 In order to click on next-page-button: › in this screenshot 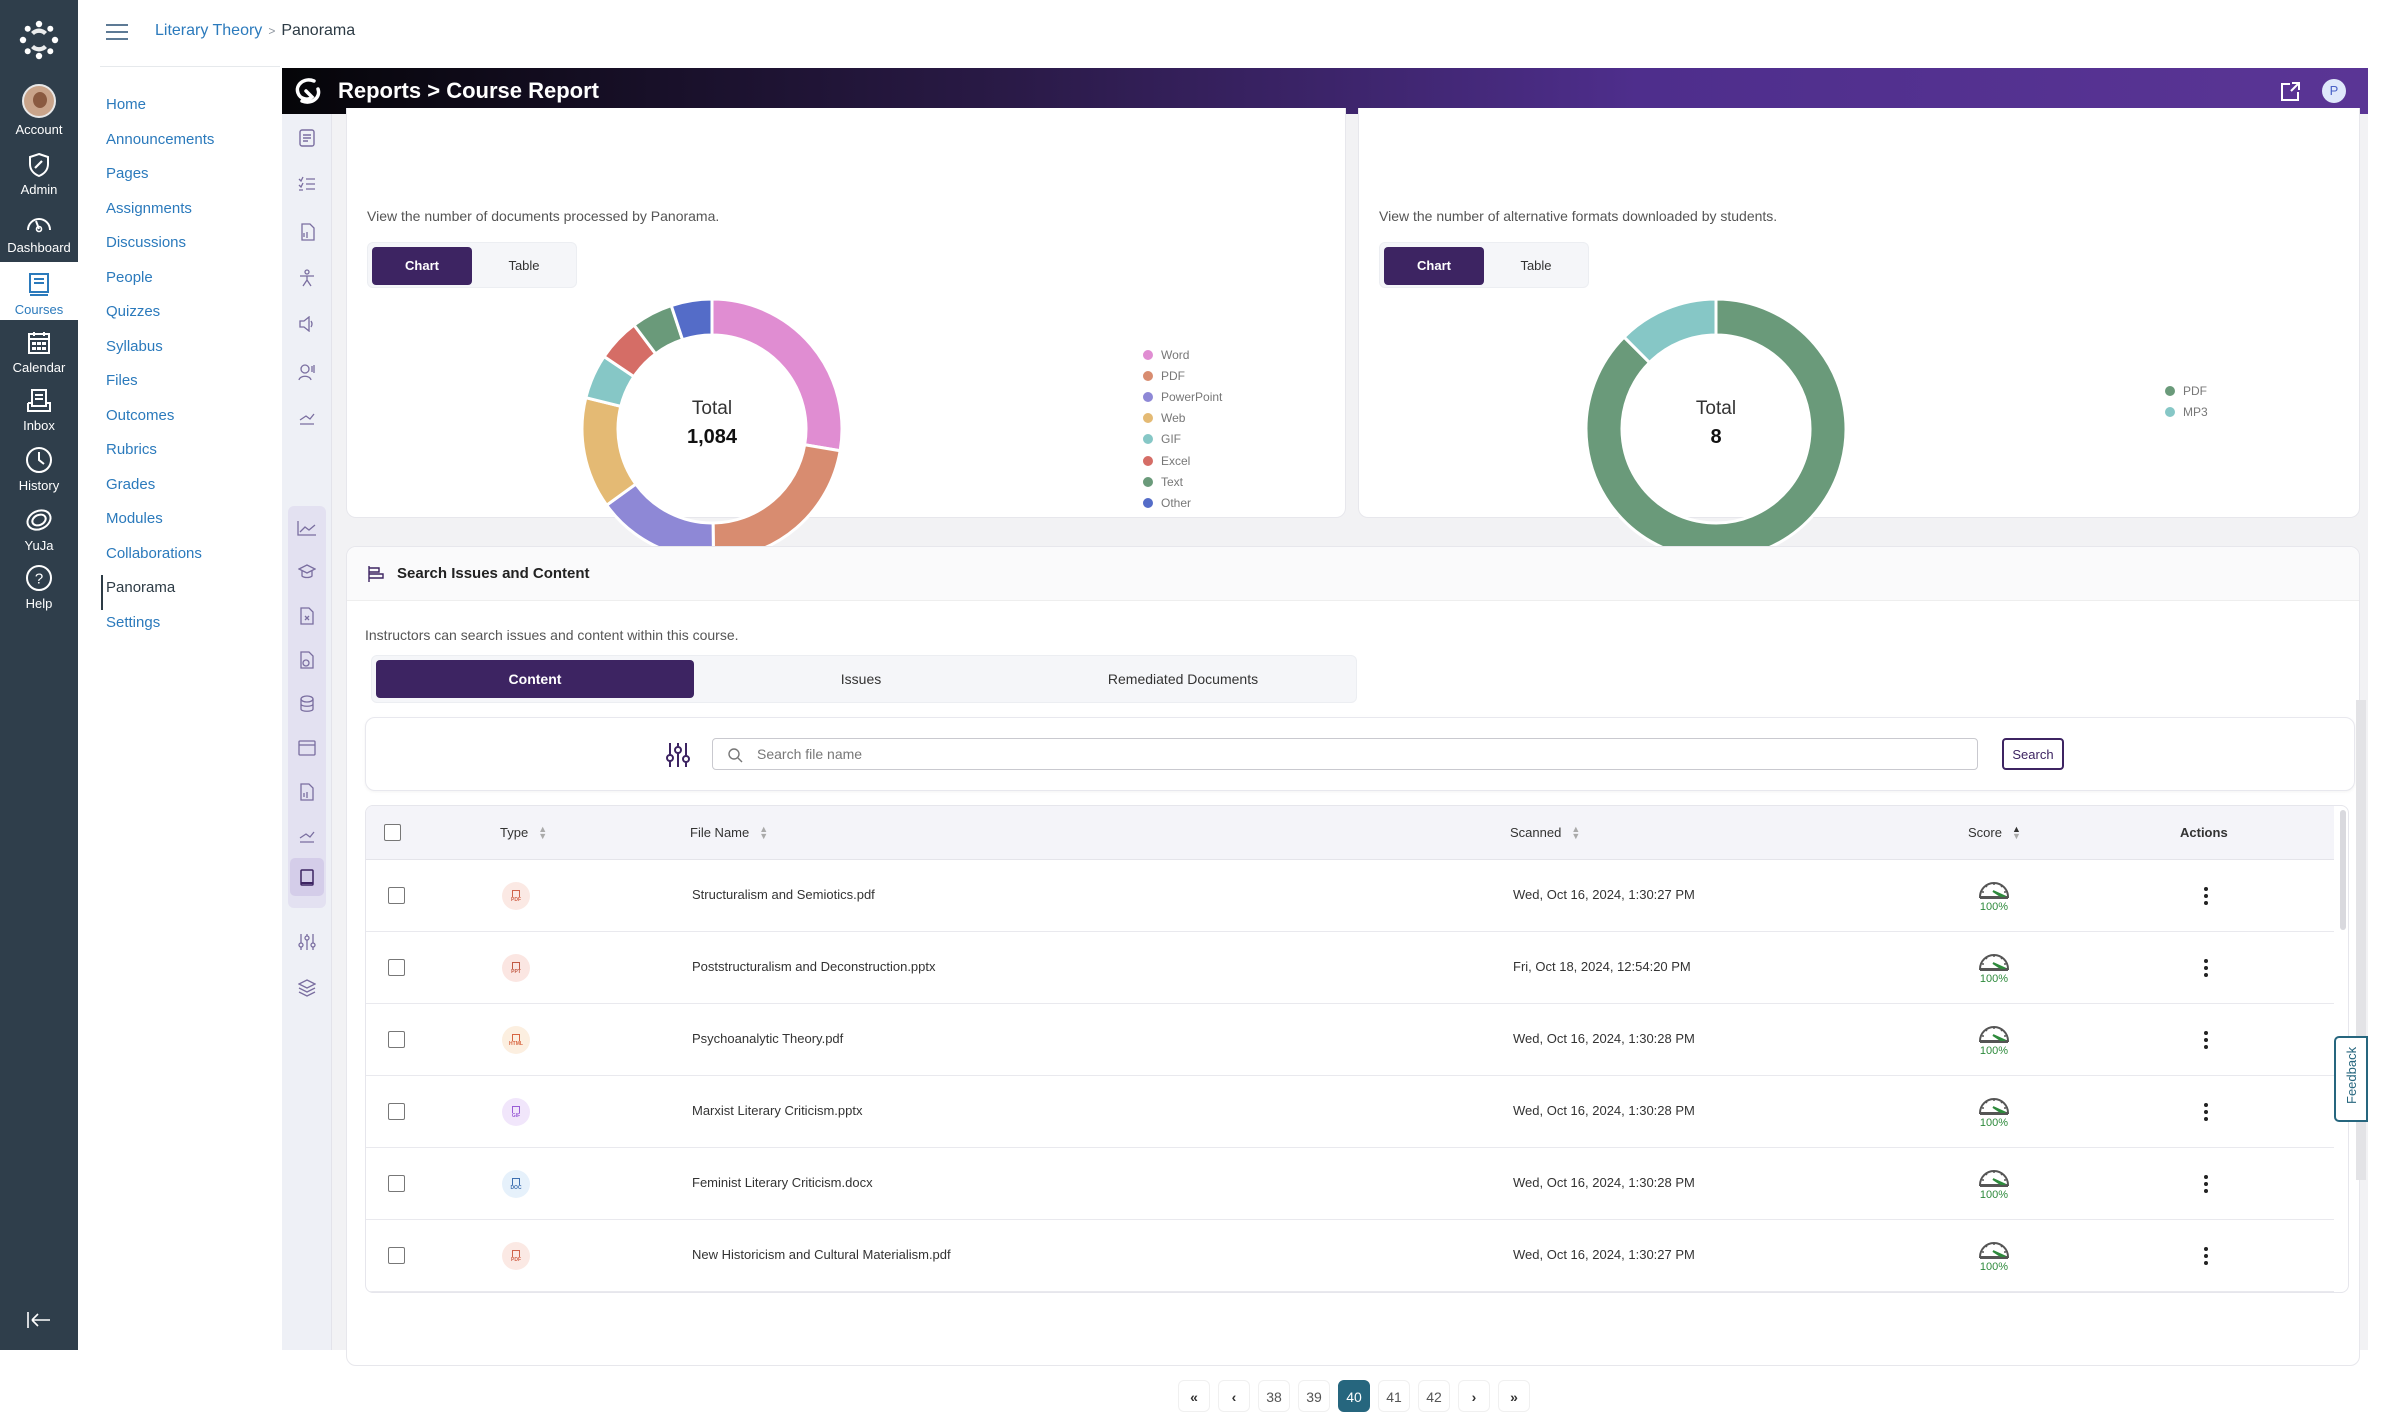, I will do `click(1474, 1396)`.